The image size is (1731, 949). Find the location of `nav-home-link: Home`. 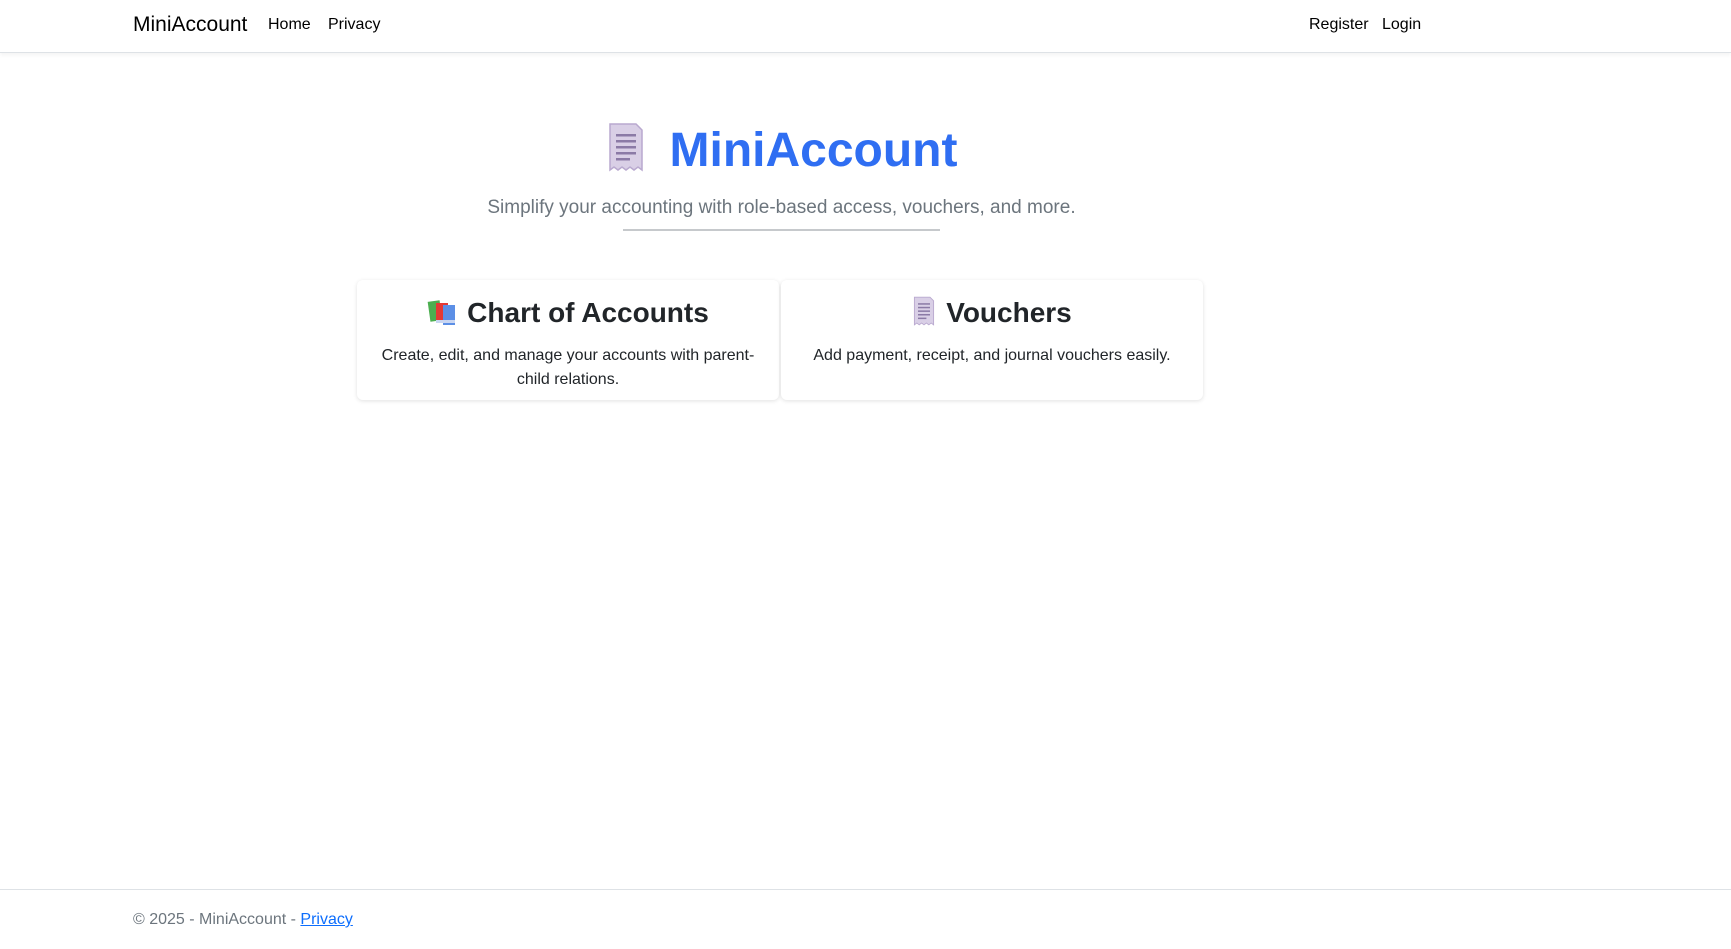

nav-home-link: Home is located at coordinates (289, 25).